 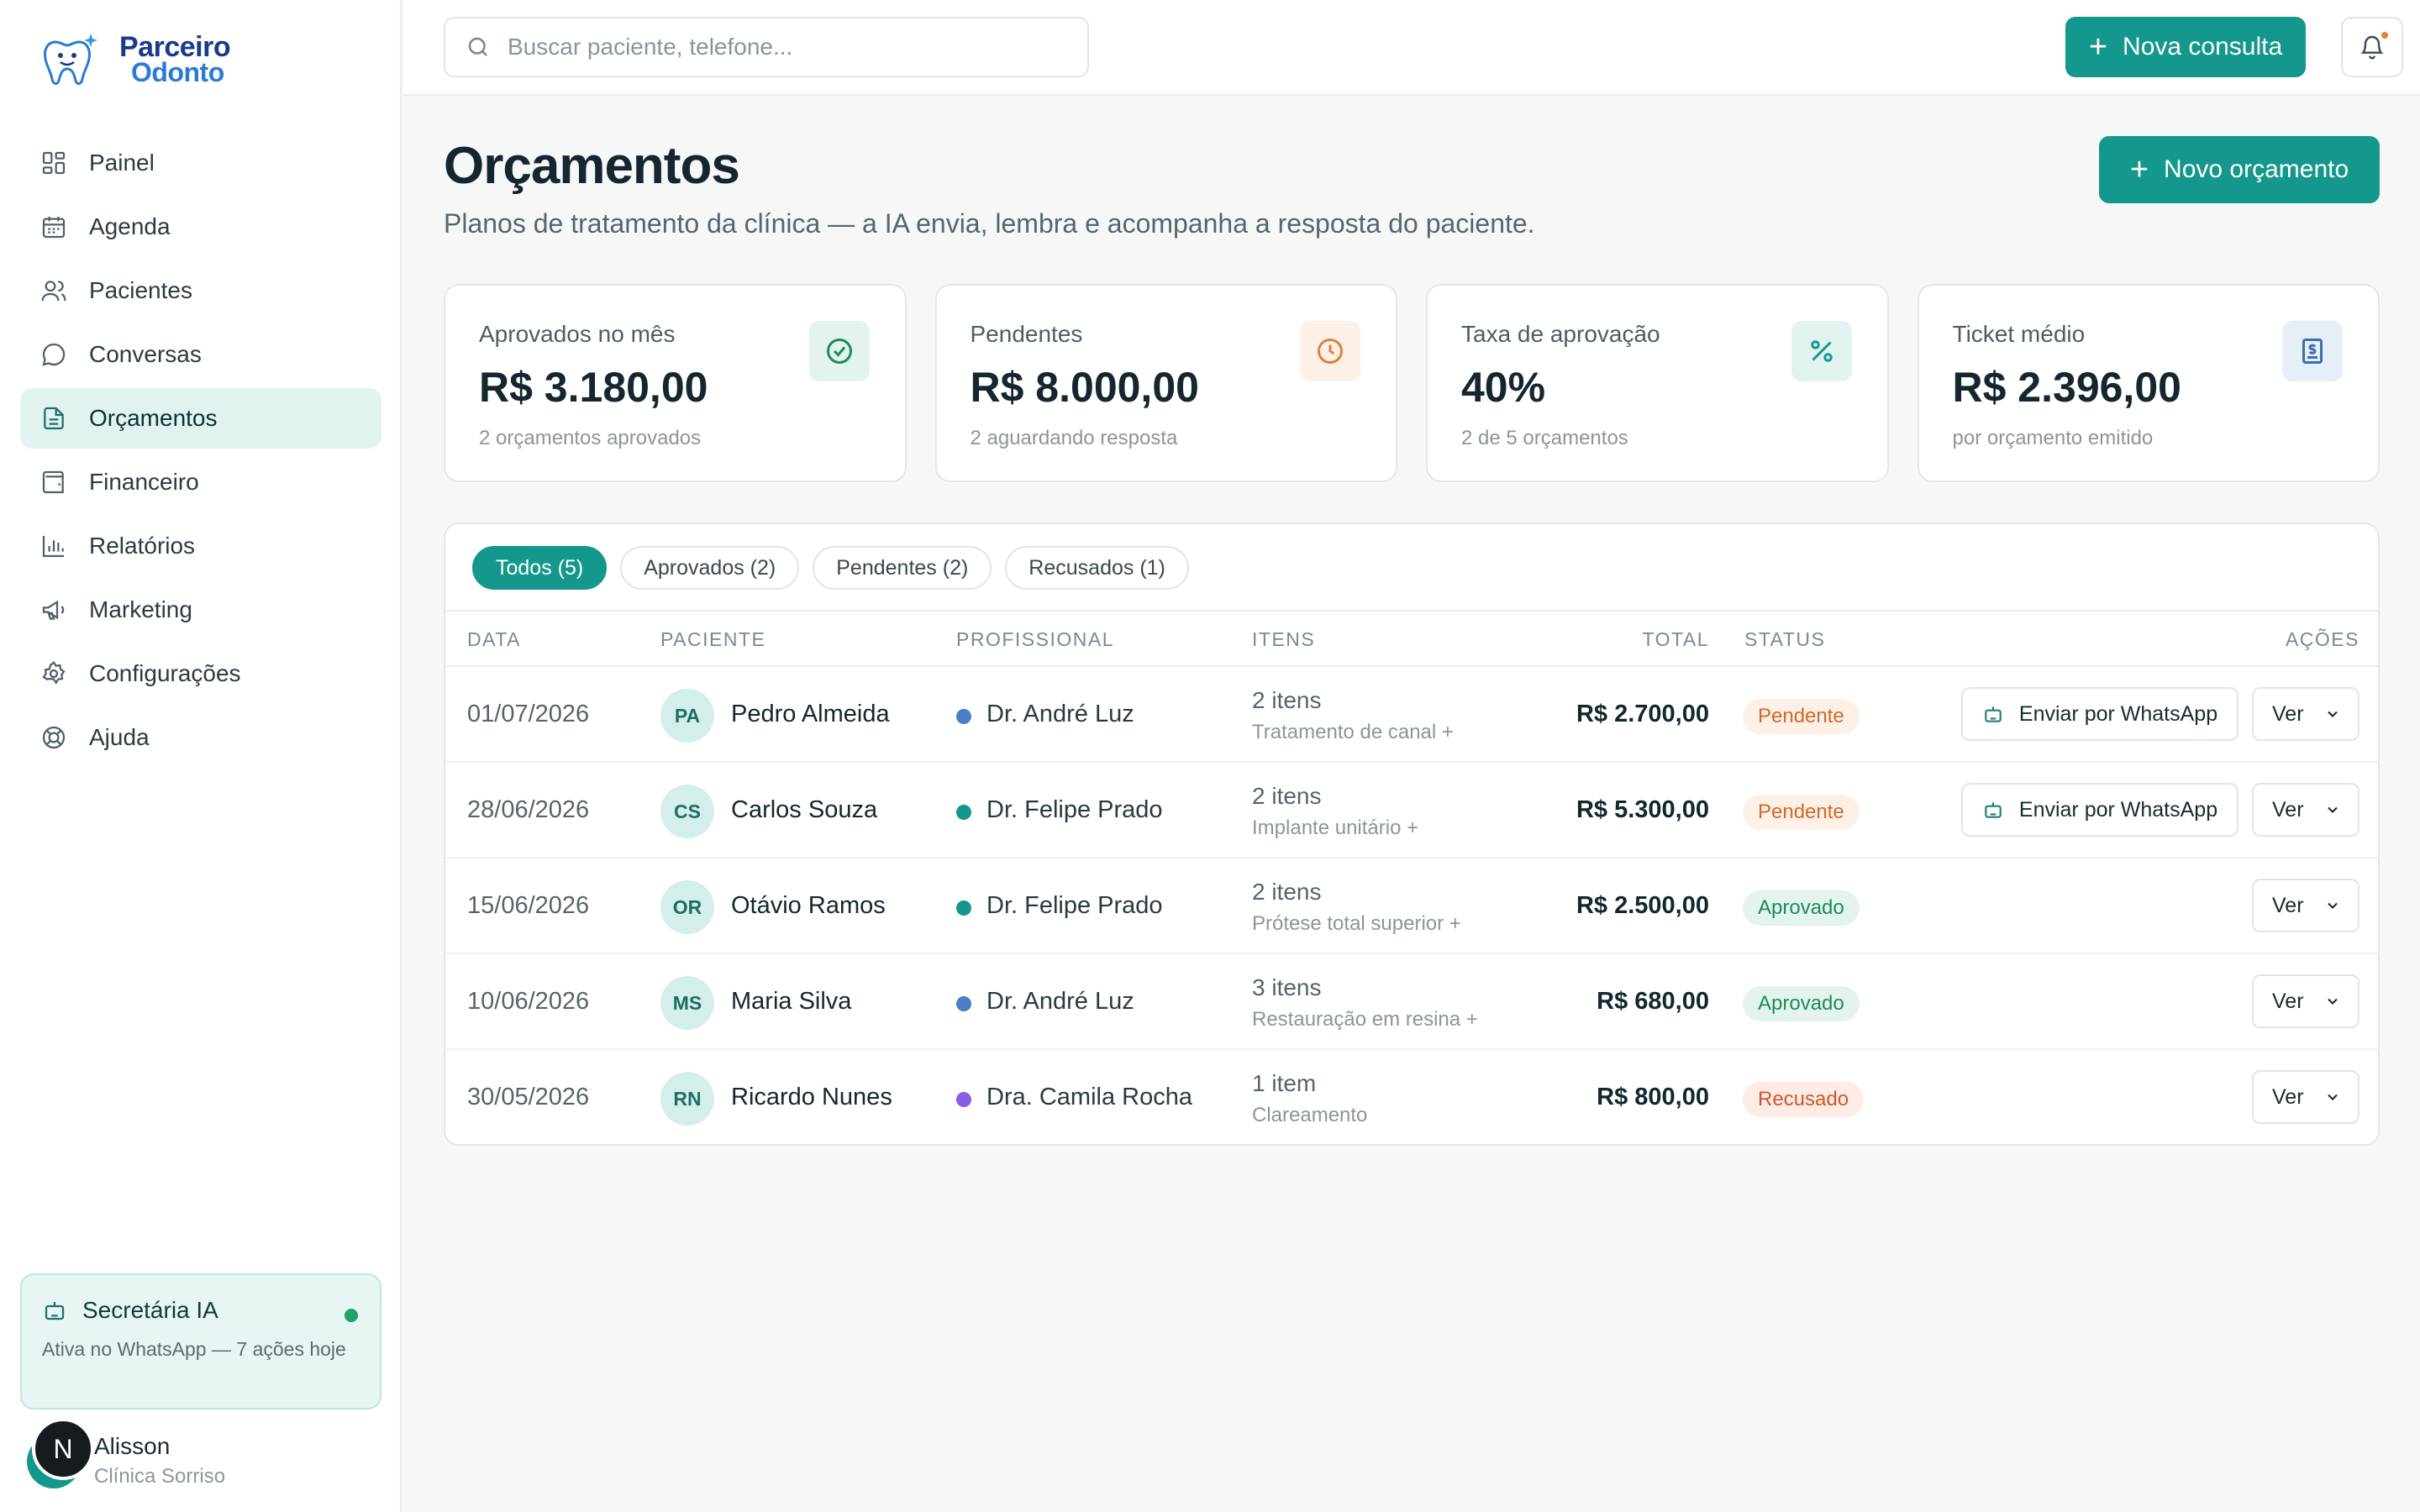 I want to click on row-items-detail: Tratamento de canal +, so click(x=1353, y=732).